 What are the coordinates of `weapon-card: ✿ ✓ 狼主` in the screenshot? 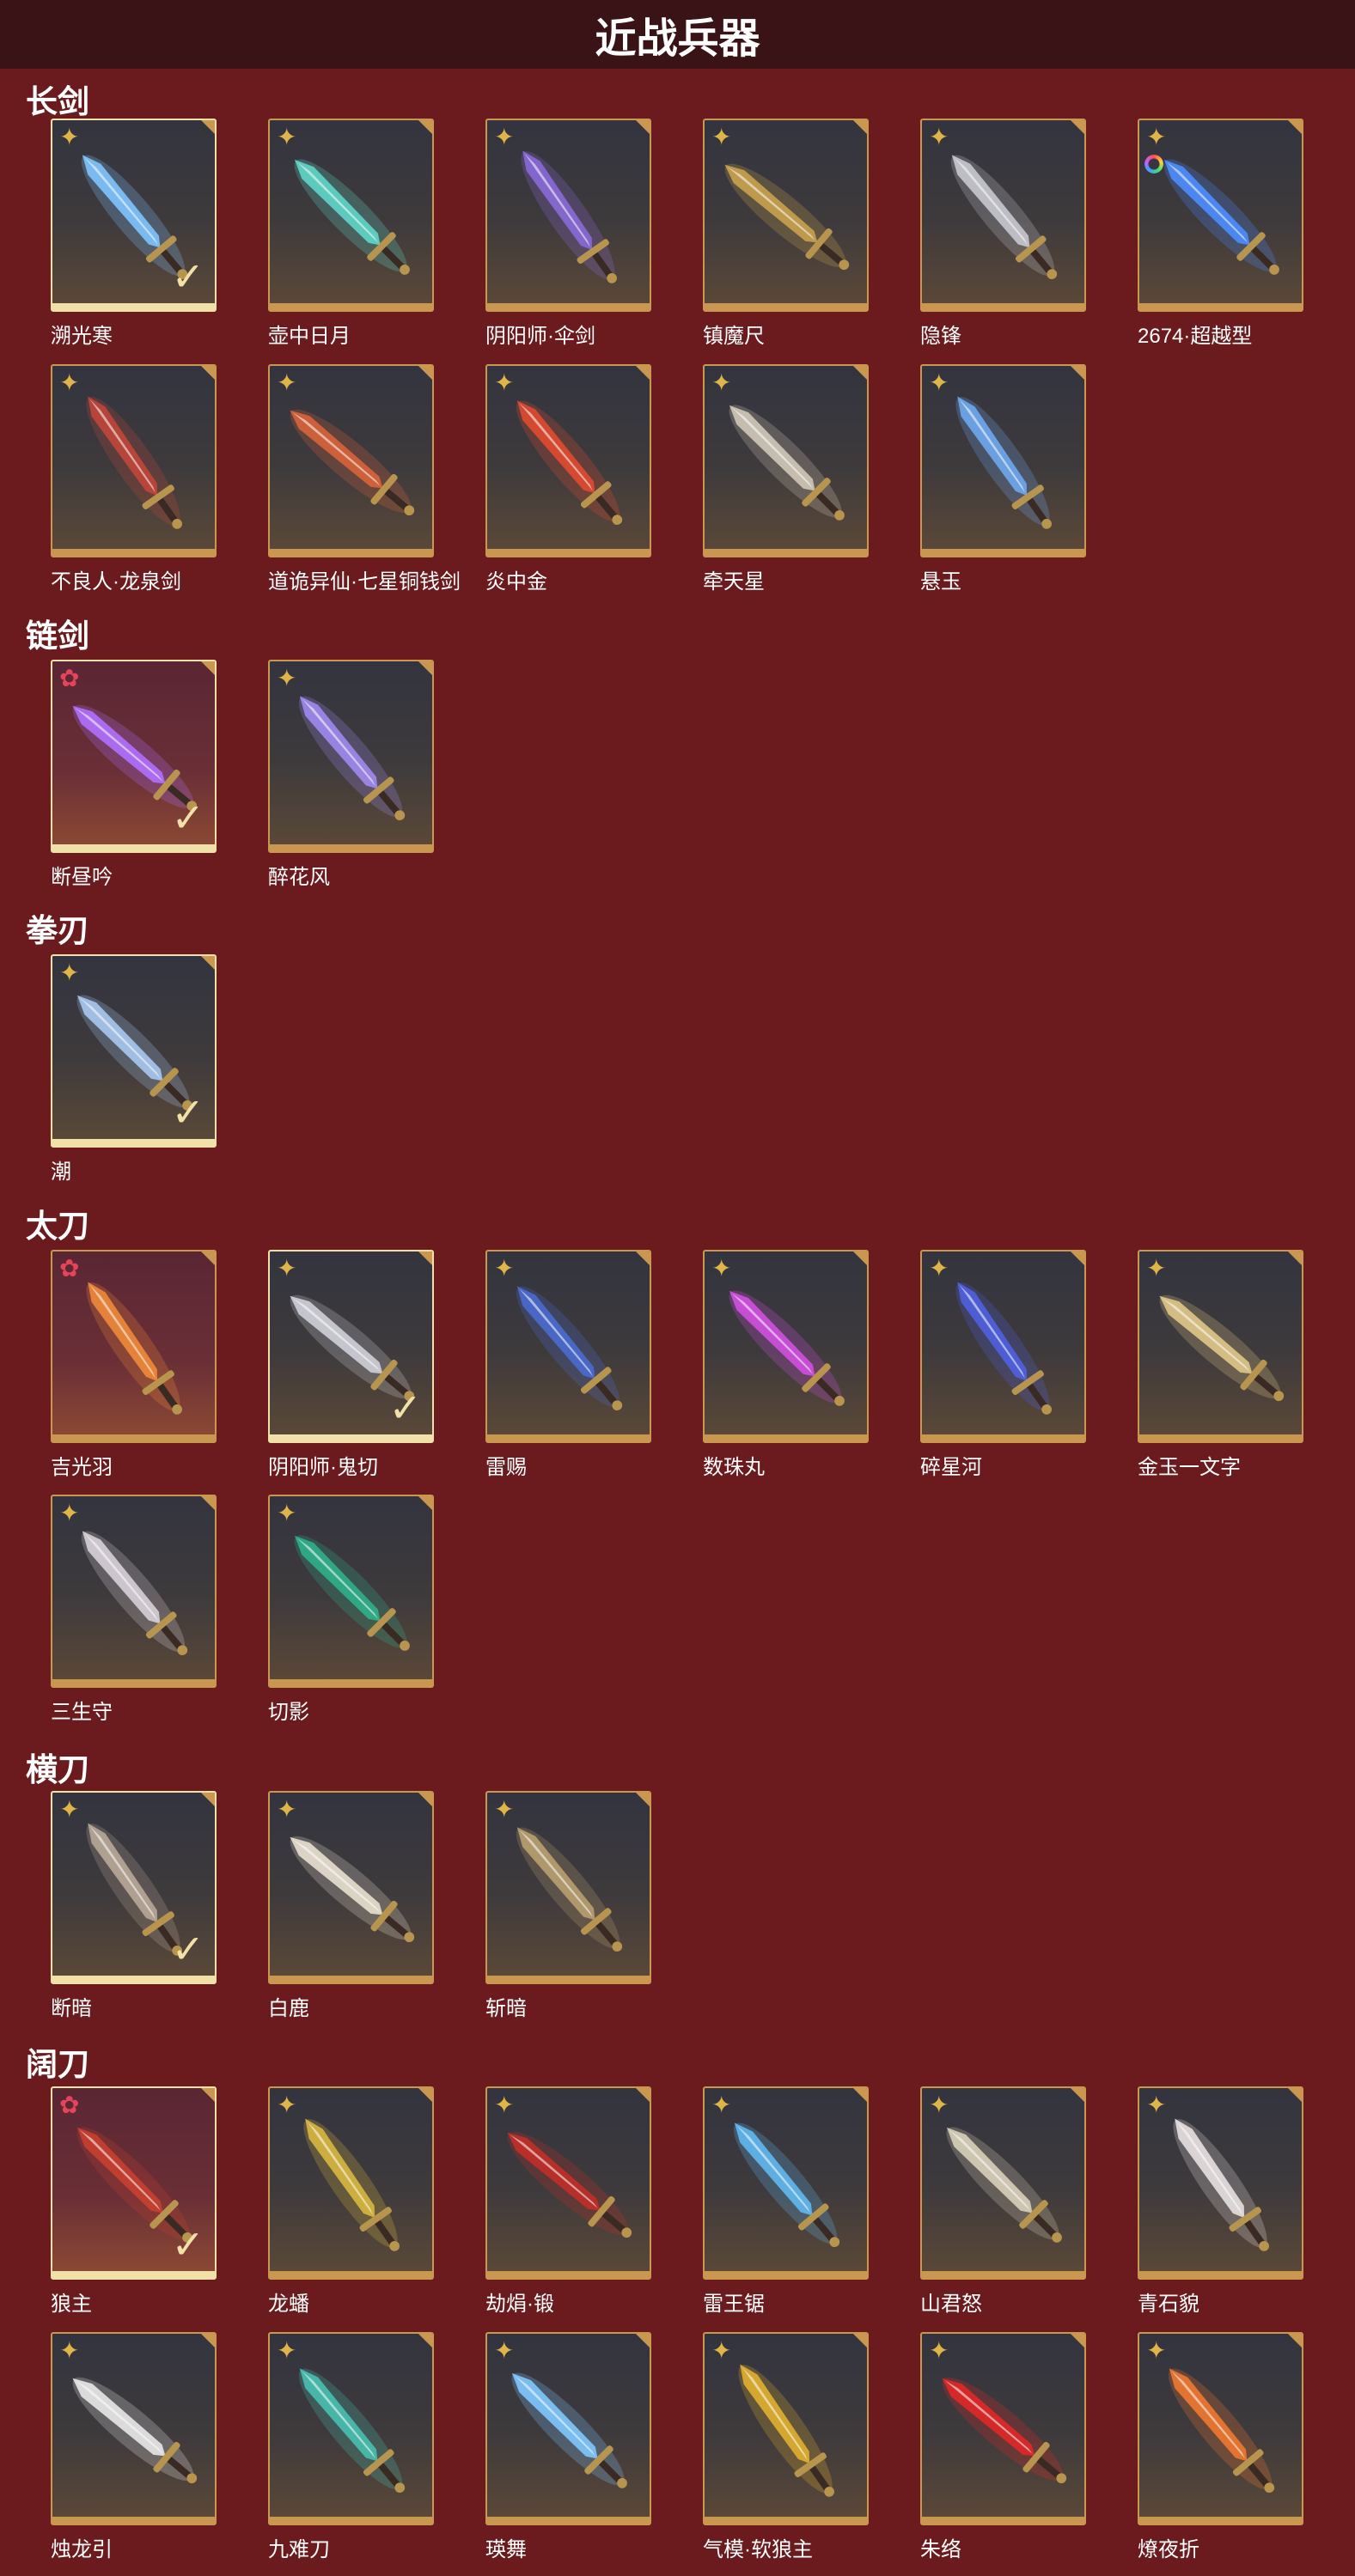 It's located at (134, 2201).